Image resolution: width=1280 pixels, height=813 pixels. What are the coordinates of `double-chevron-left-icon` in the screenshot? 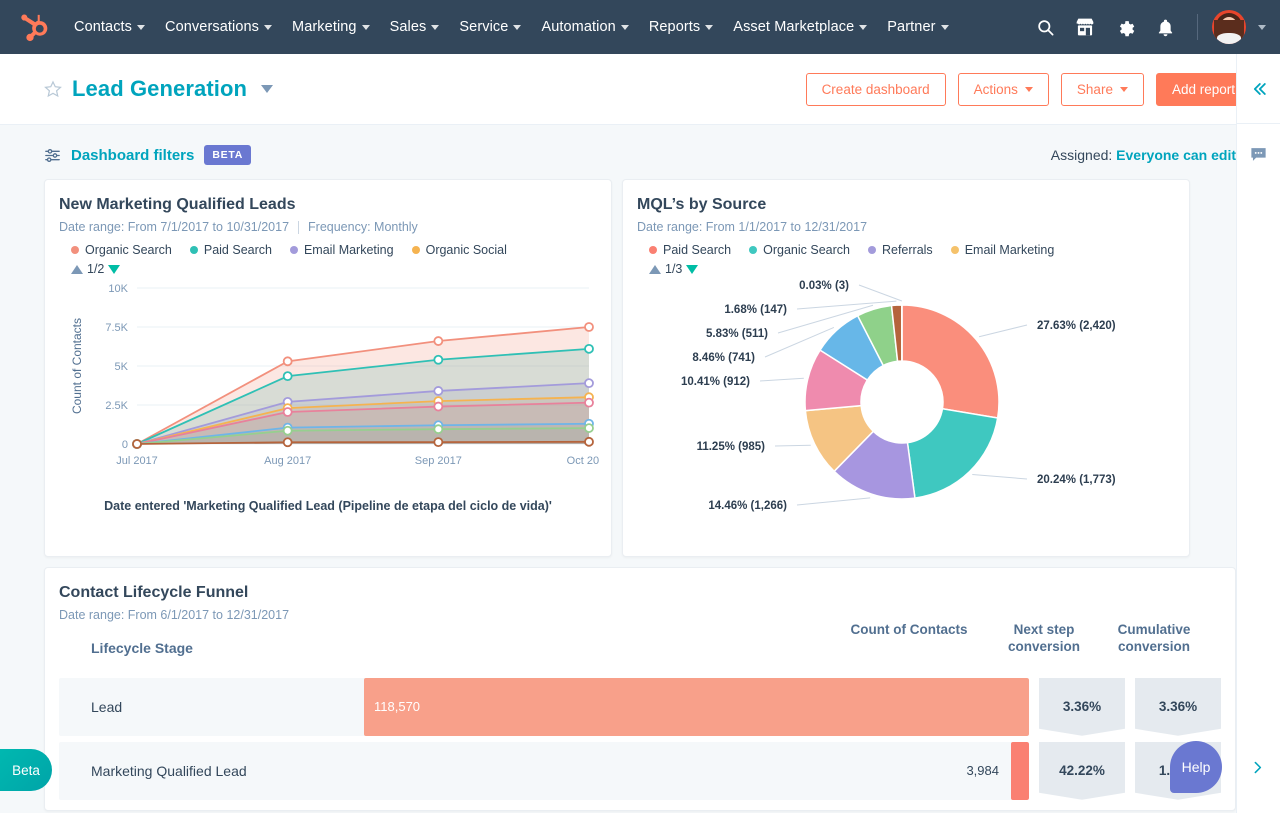 It's located at (1259, 88).